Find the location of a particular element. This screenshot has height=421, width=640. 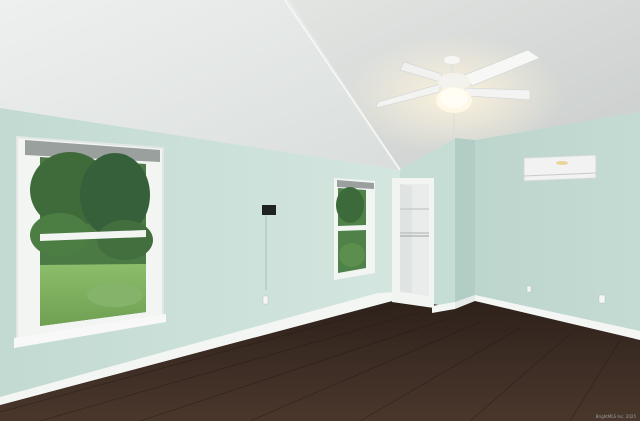

closet-doorway is located at coordinates (413, 243).